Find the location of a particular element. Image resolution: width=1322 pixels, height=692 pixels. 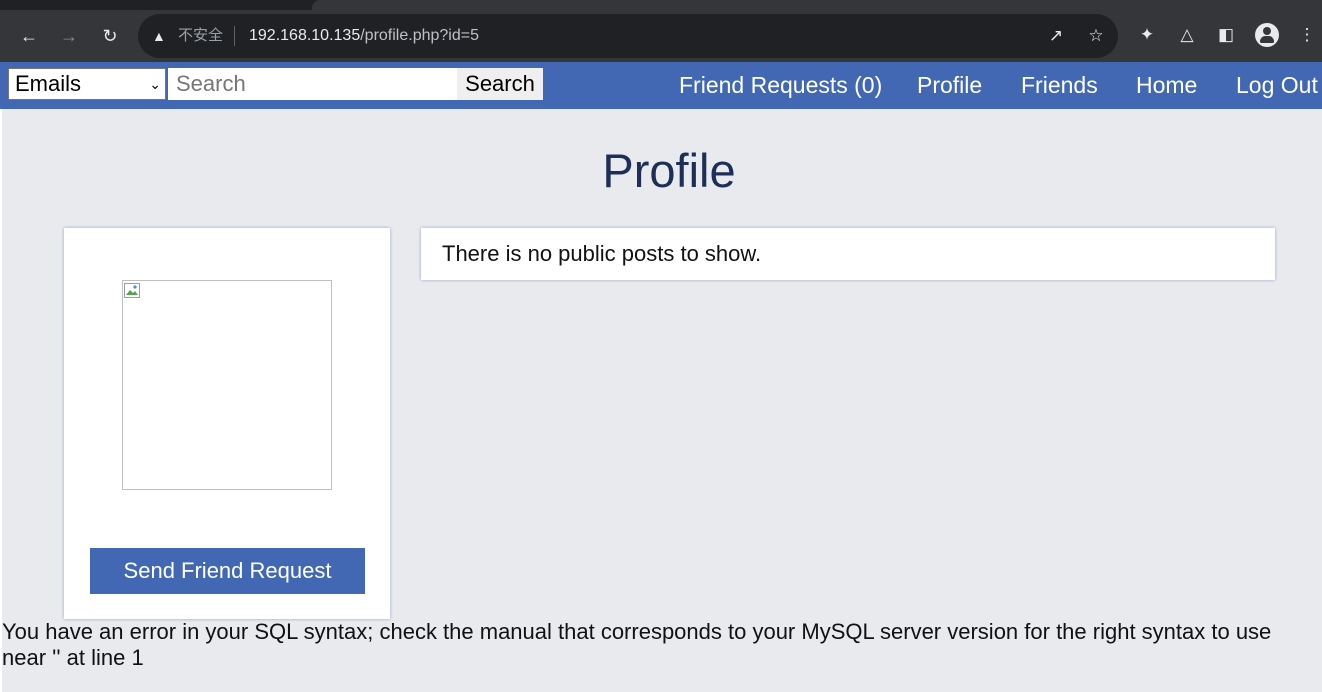

tab-strip is located at coordinates (661, 5).